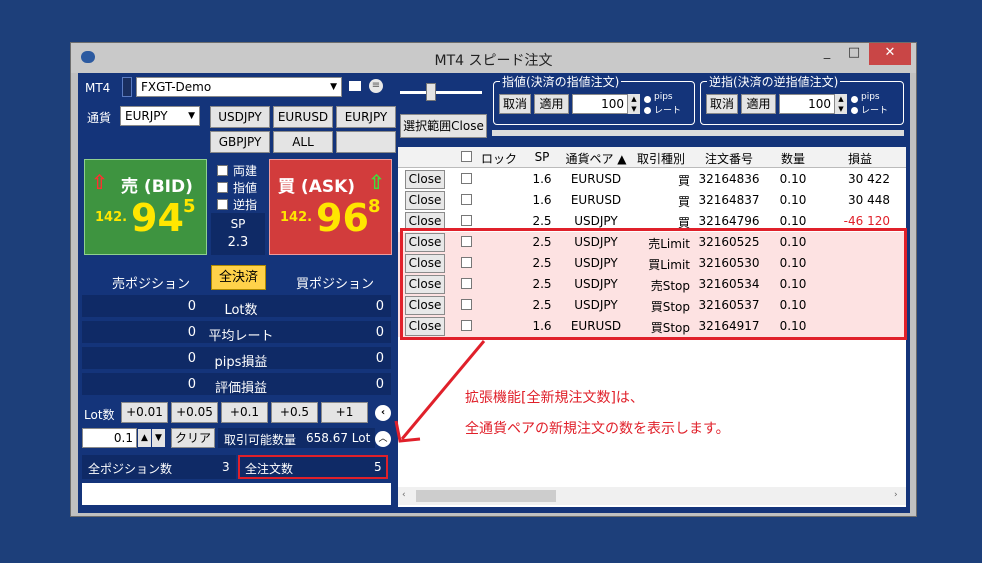 The width and height of the screenshot is (982, 563). What do you see at coordinates (493, 58) in the screenshot?
I see `title-bar: MT4 スピード注文 _ □ ✕` at bounding box center [493, 58].